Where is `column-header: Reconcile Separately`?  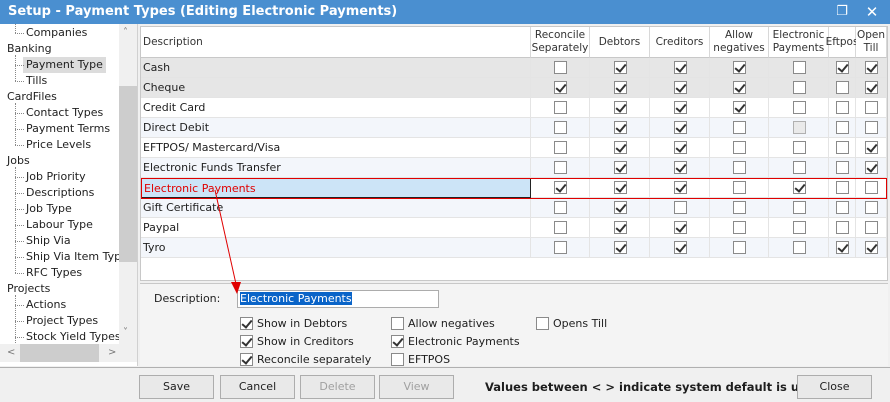 column-header: Reconcile Separately is located at coordinates (560, 42).